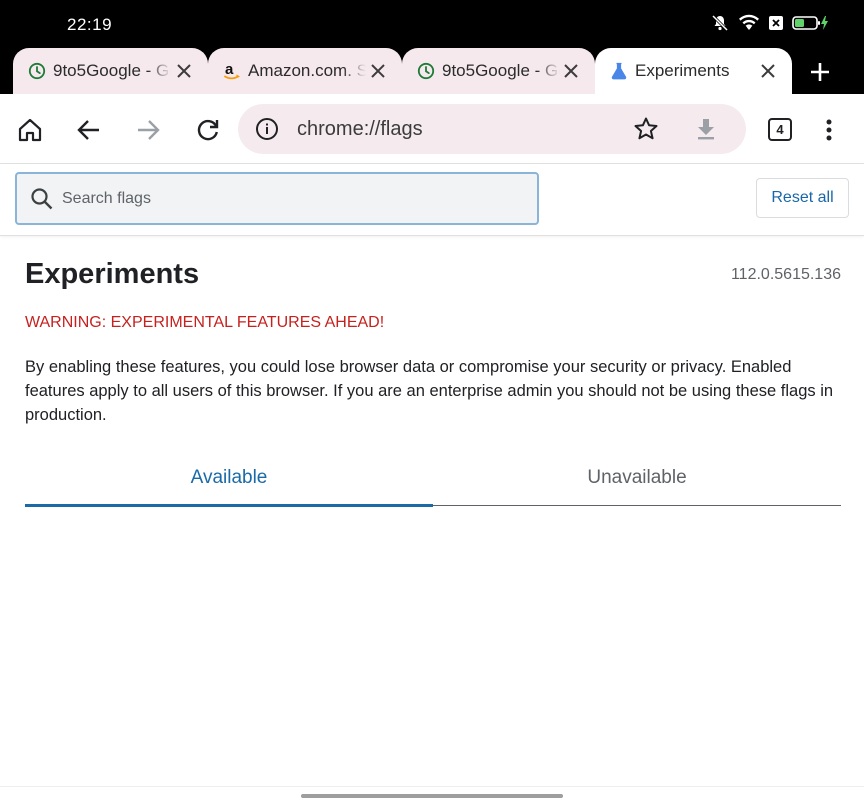 The width and height of the screenshot is (864, 806). What do you see at coordinates (432, 24) in the screenshot?
I see `status-bar: 22:19` at bounding box center [432, 24].